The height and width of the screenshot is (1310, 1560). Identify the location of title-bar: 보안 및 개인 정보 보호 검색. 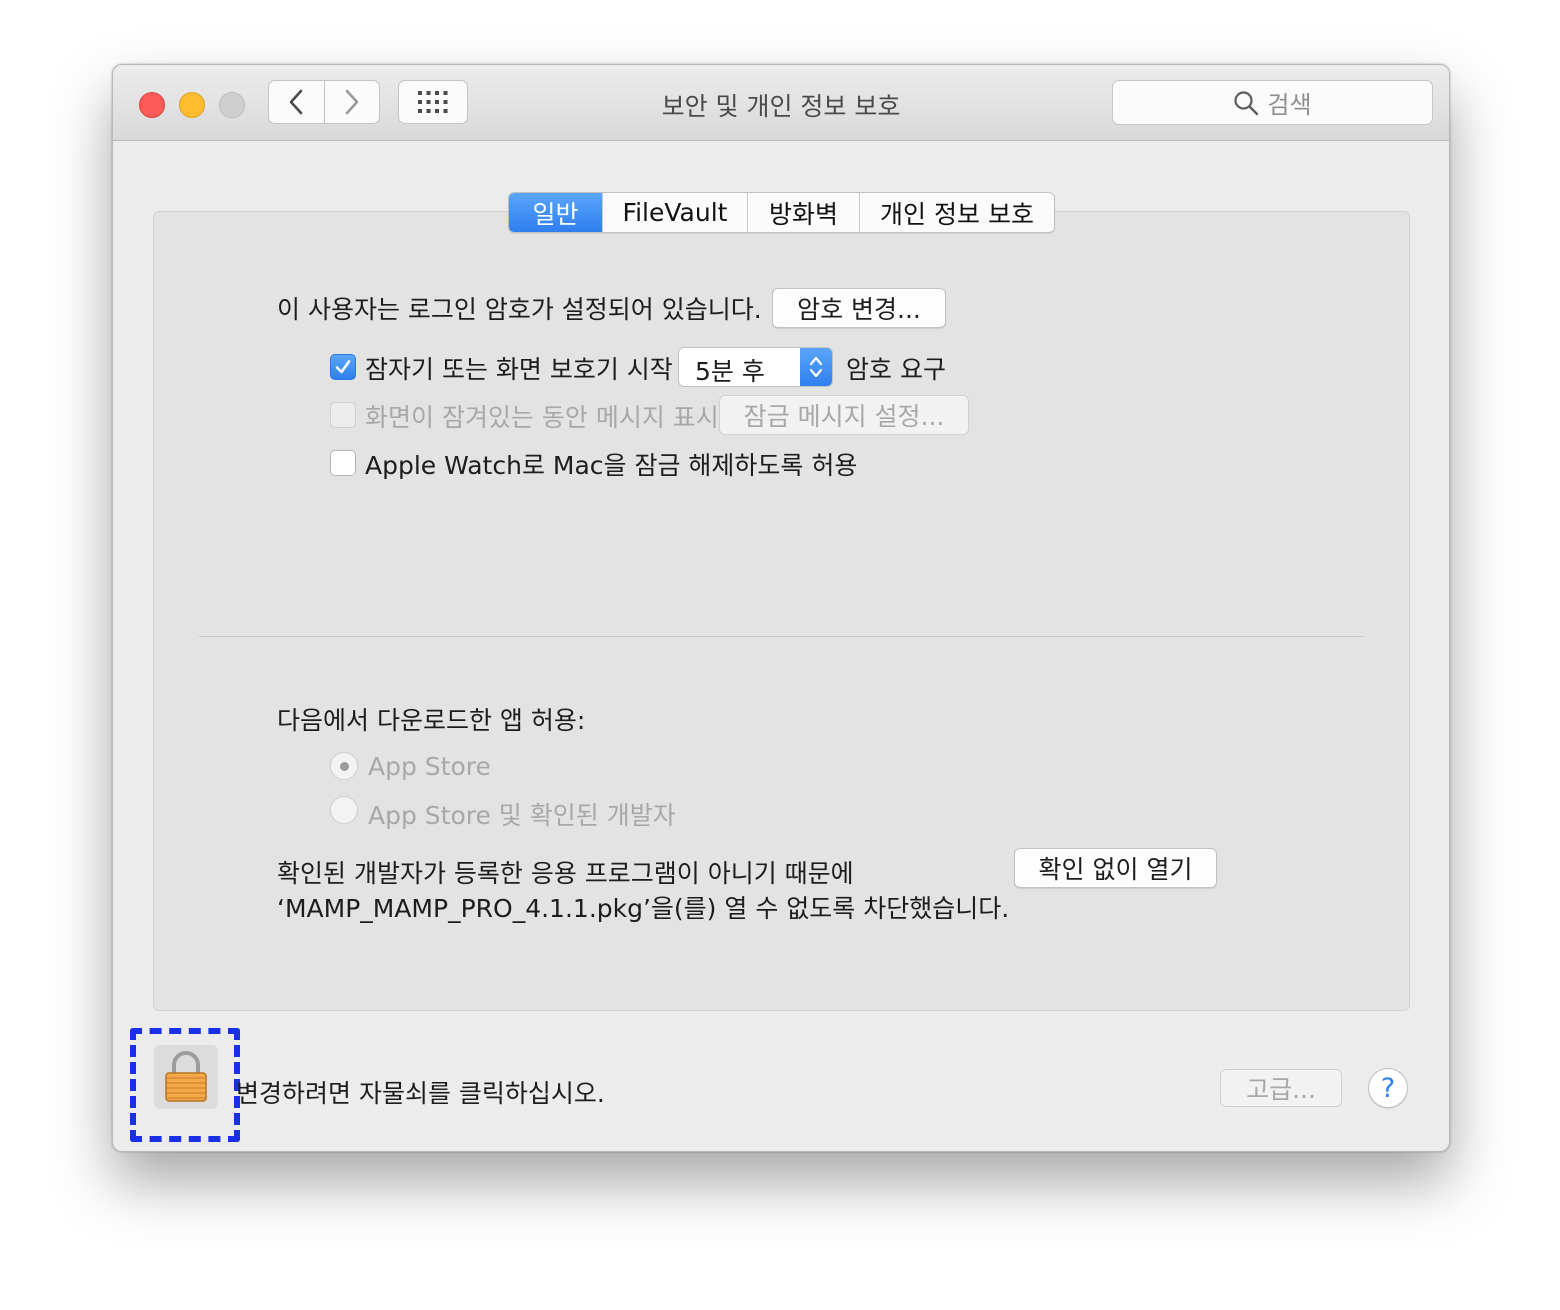
(781, 103).